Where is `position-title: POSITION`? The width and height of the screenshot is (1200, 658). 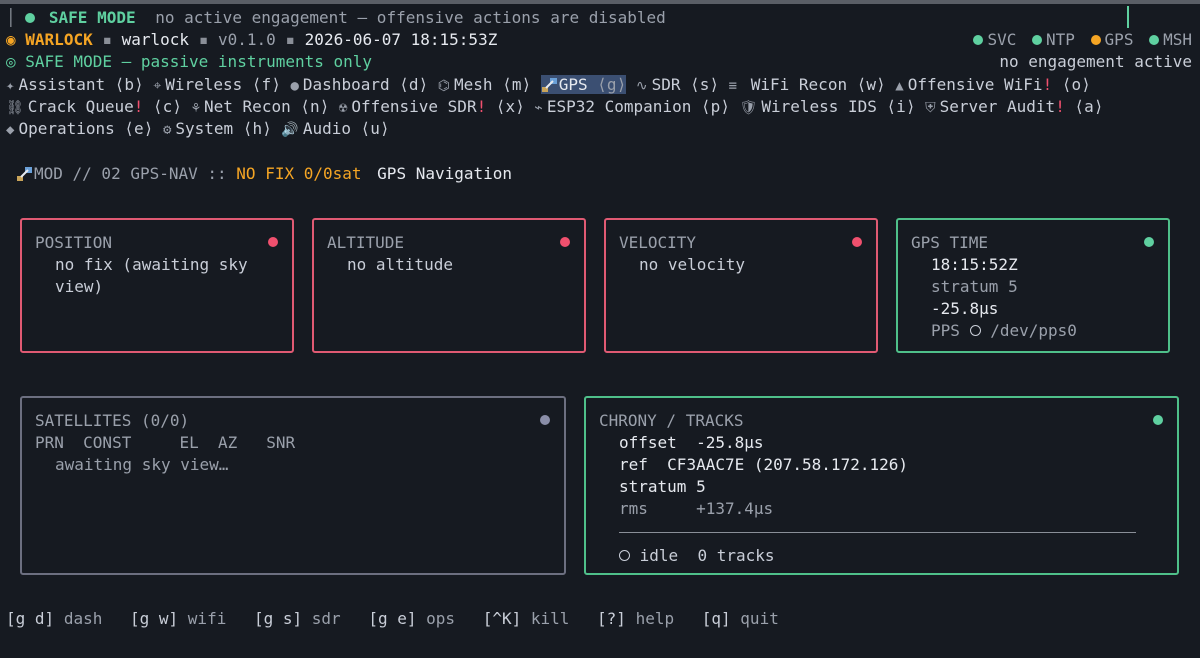
position-title: POSITION is located at coordinates (74, 242).